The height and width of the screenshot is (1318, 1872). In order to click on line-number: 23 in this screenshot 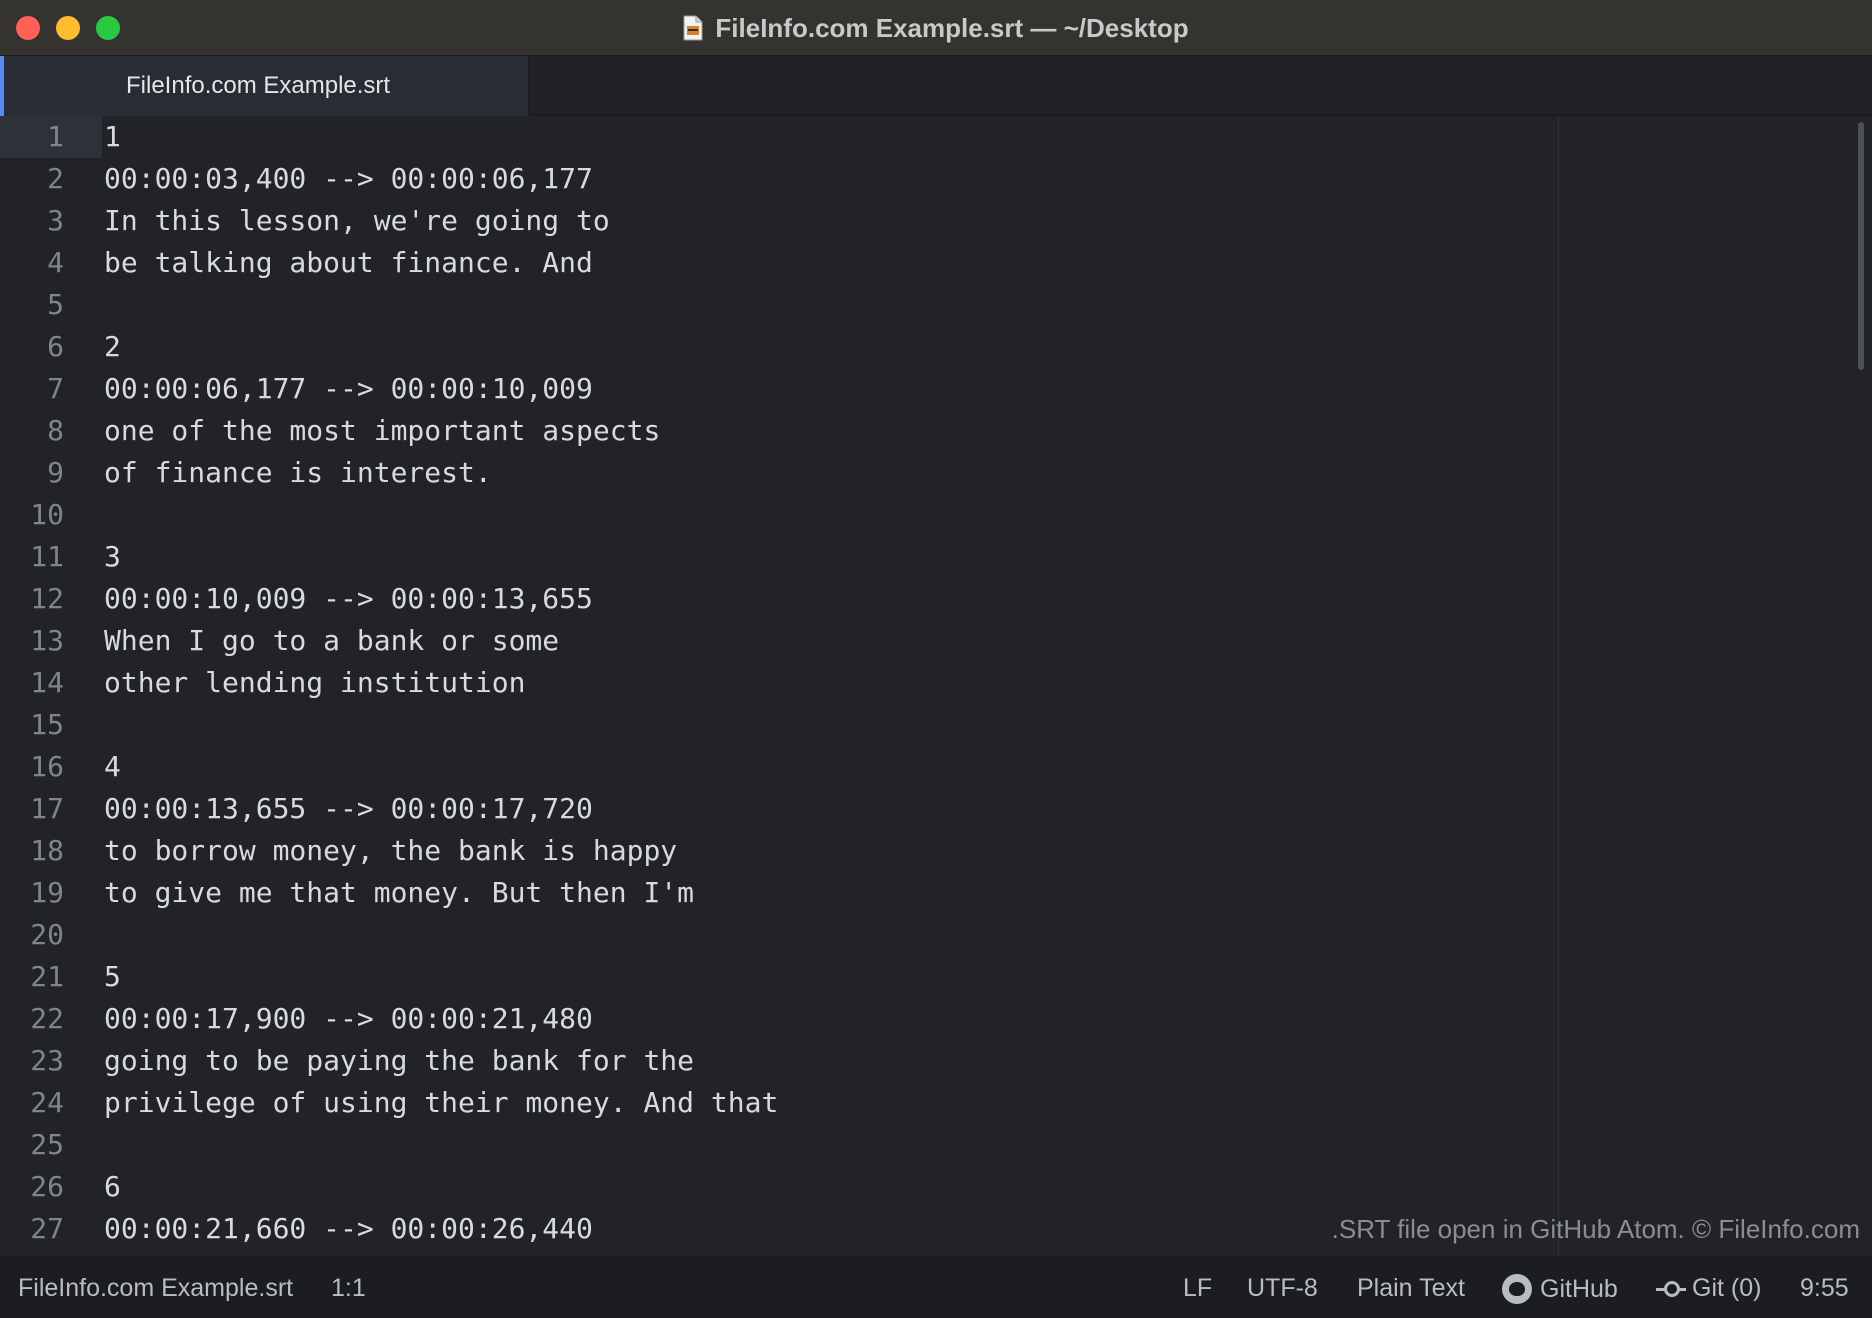, I will do `click(32, 1061)`.